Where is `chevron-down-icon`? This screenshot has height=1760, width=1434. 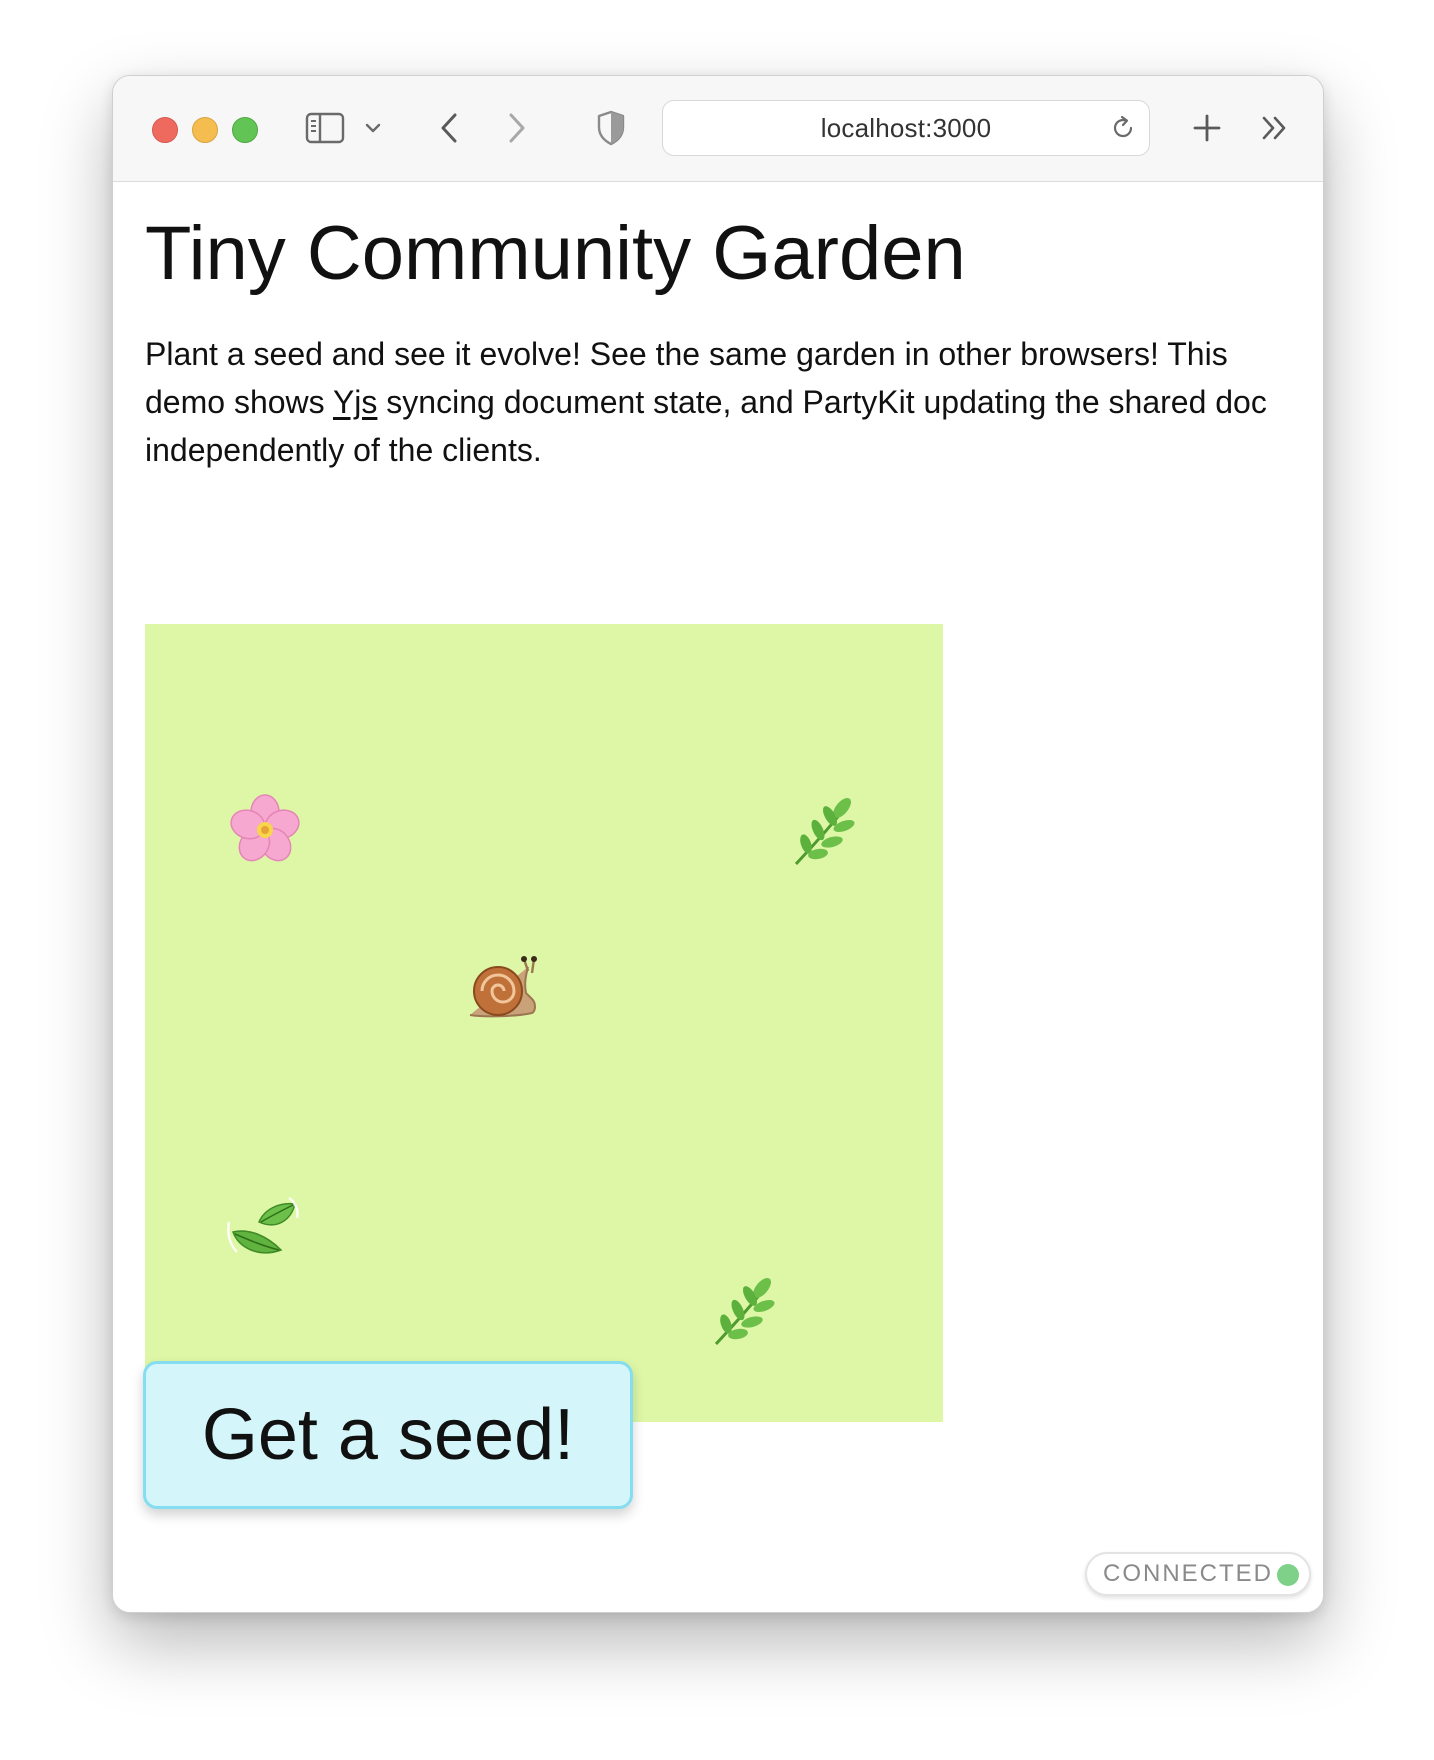 chevron-down-icon is located at coordinates (373, 128).